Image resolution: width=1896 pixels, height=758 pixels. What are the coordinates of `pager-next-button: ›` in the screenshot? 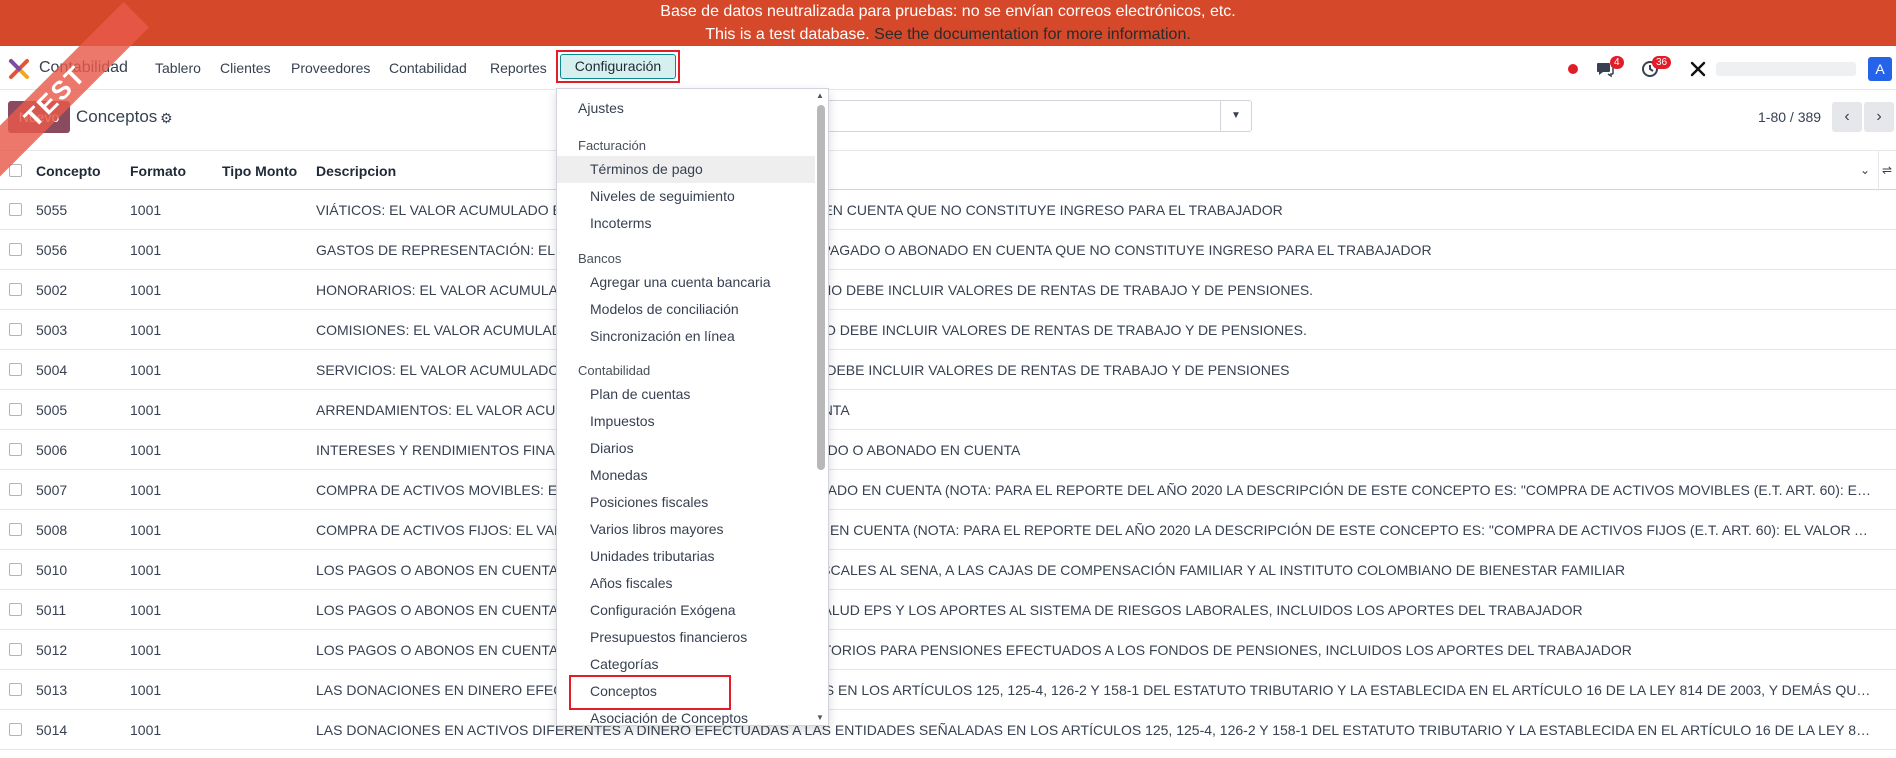 It's located at (1879, 117).